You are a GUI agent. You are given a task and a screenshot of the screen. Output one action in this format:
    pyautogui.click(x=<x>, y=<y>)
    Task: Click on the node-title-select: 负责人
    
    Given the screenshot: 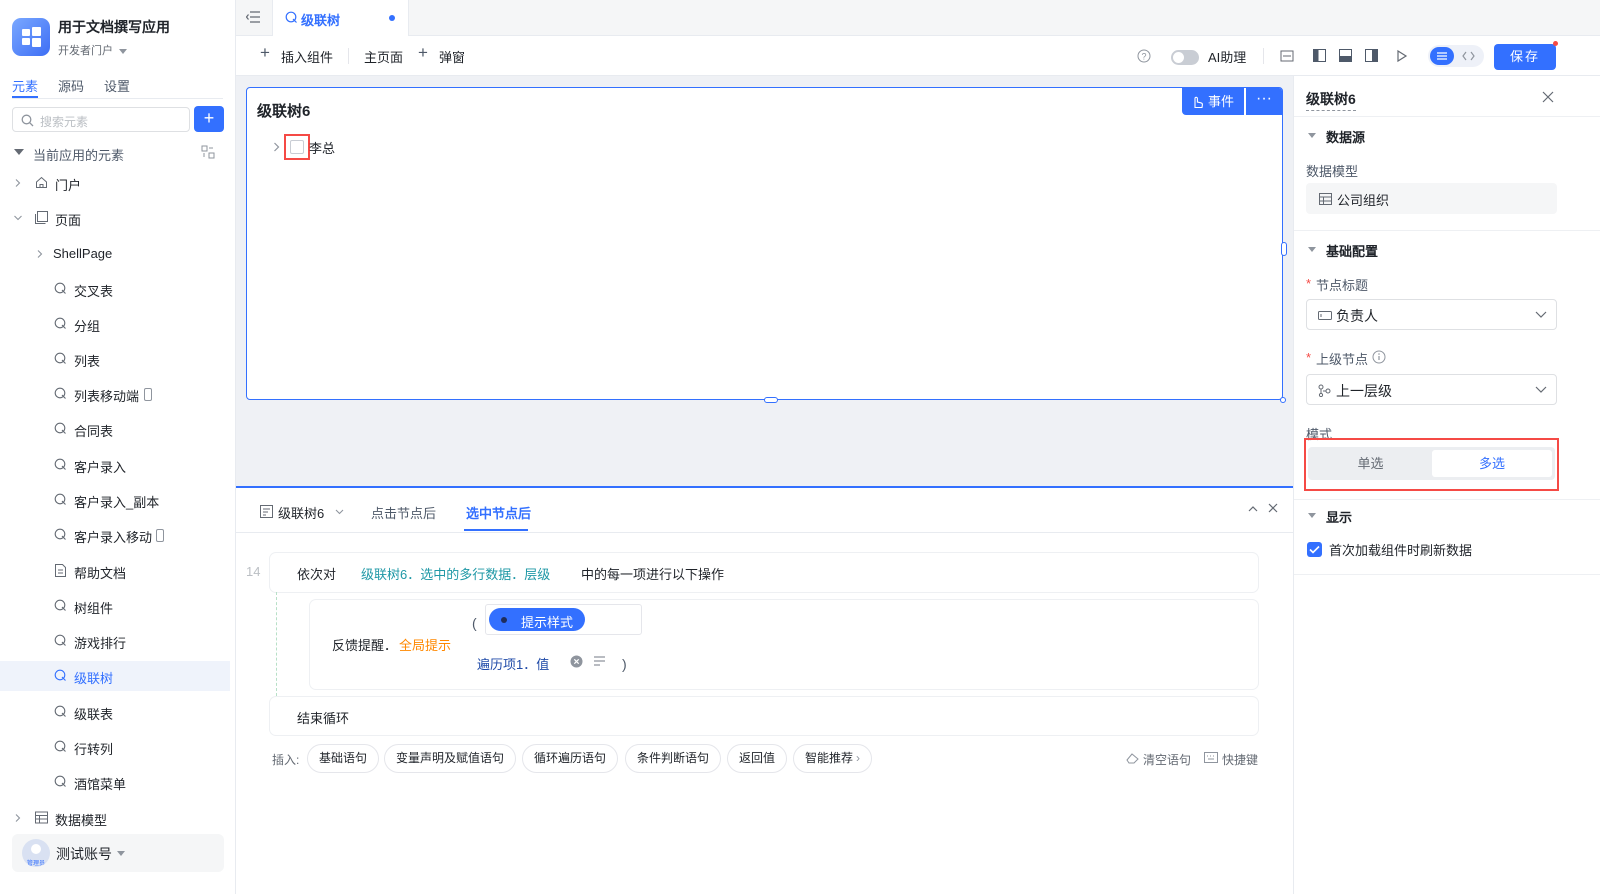 What is the action you would take?
    pyautogui.click(x=1431, y=314)
    